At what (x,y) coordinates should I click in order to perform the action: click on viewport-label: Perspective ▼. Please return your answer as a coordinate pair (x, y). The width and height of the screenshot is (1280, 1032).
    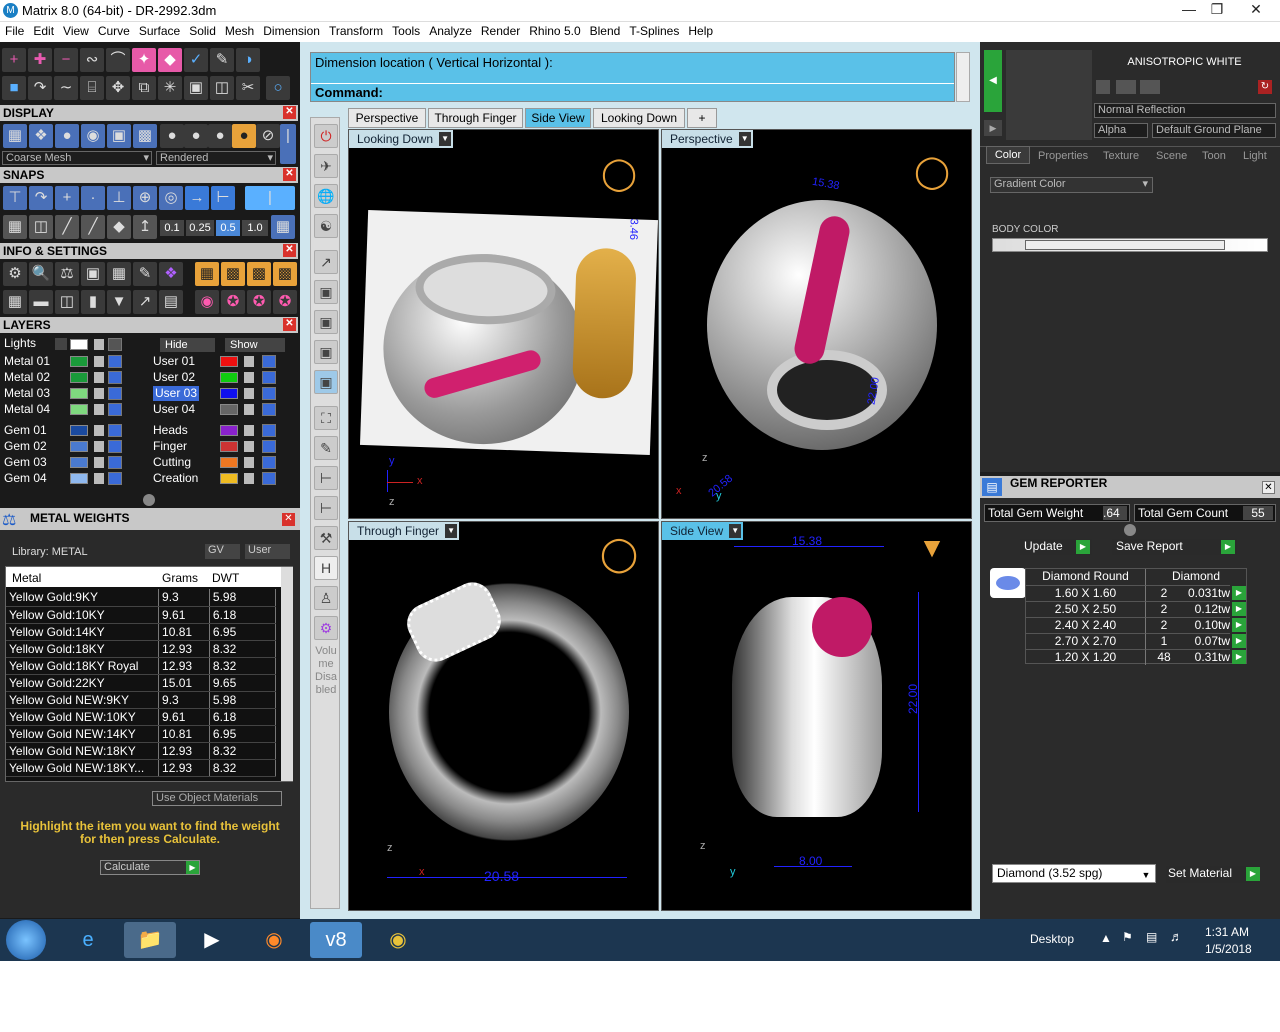
    Looking at the image, I should click on (707, 139).